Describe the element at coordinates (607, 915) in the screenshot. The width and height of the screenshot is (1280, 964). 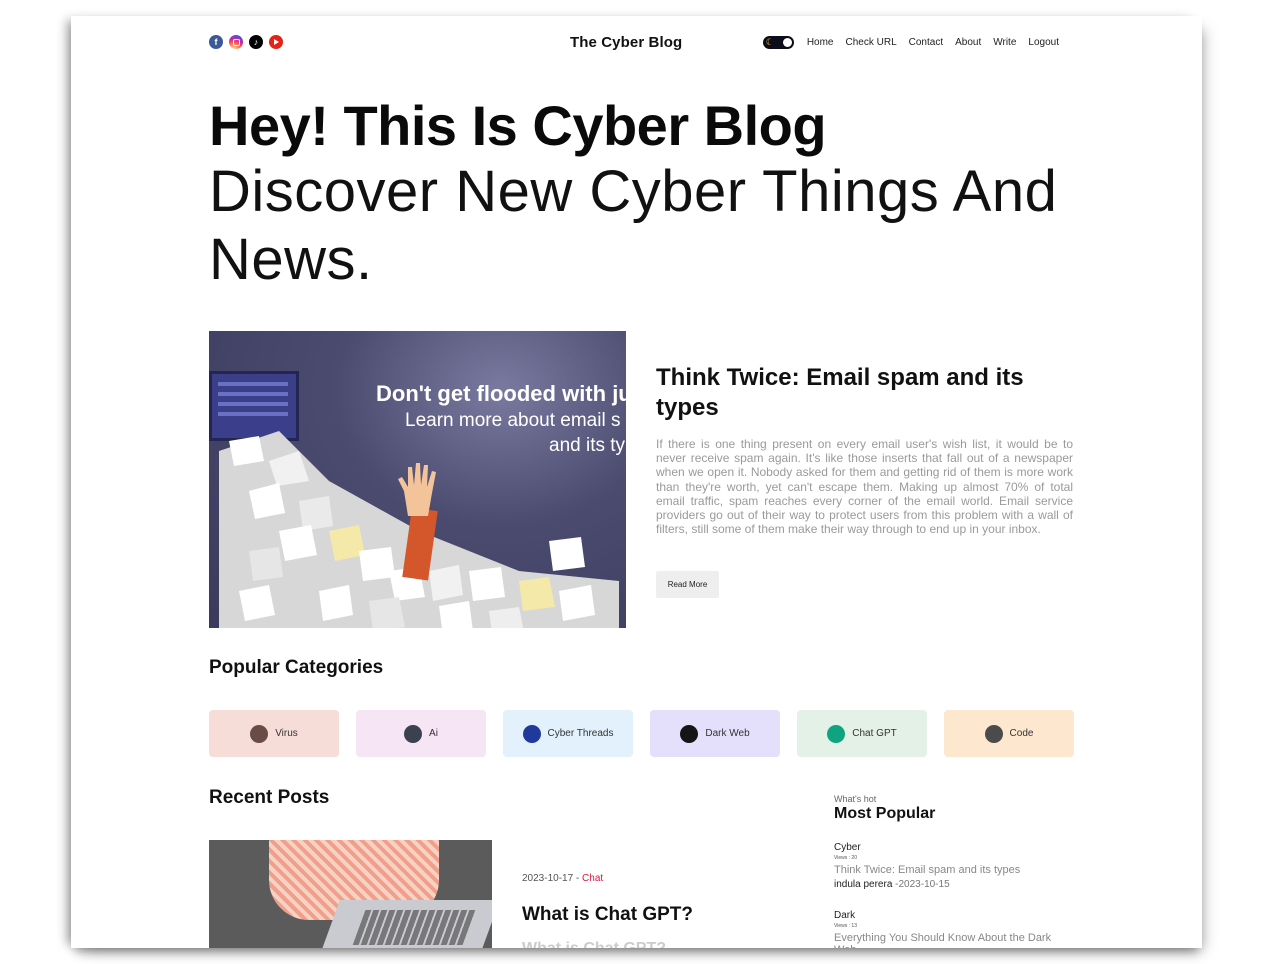
I see `post-title: What is Chat GPT?` at that location.